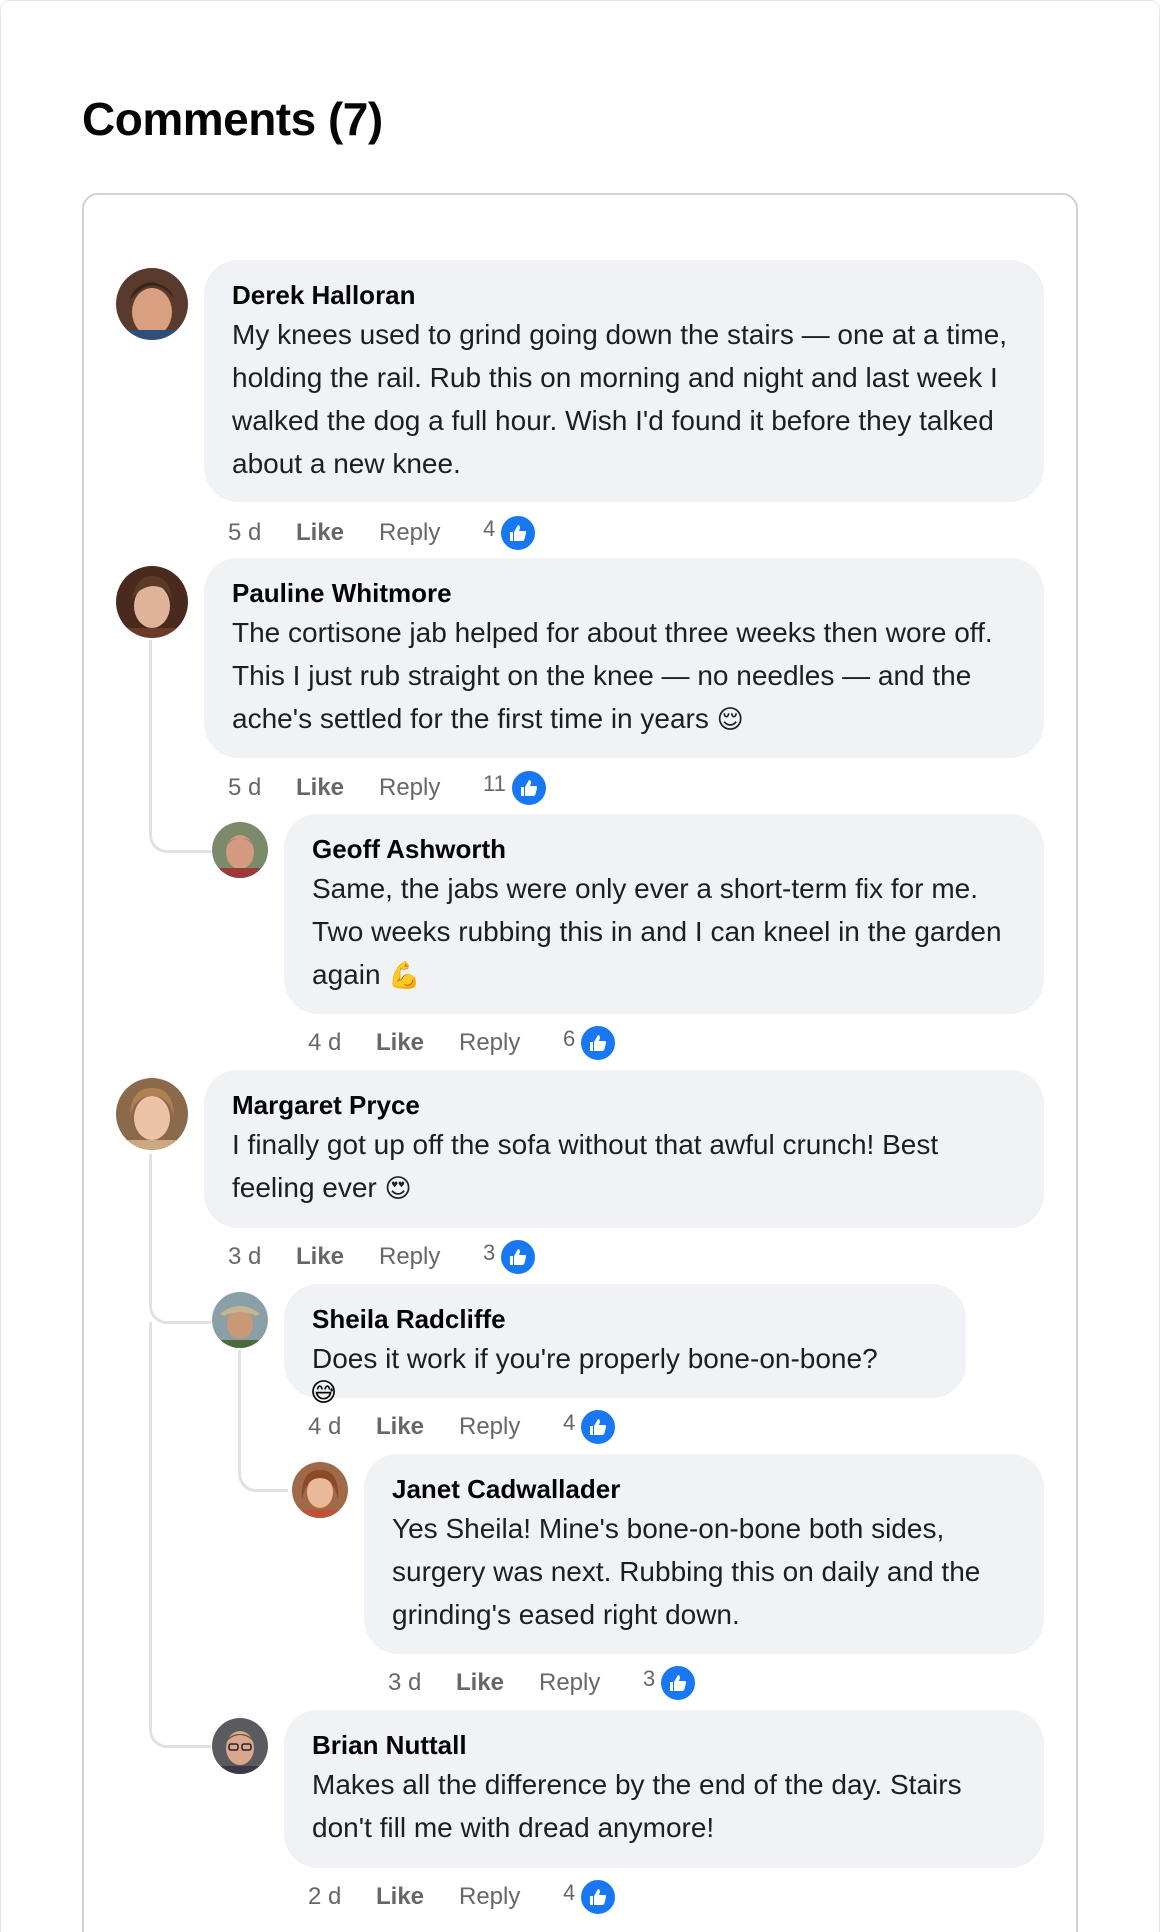 The width and height of the screenshot is (1160, 1932). Describe the element at coordinates (664, 1745) in the screenshot. I see `comment-author: Brian Nuttall` at that location.